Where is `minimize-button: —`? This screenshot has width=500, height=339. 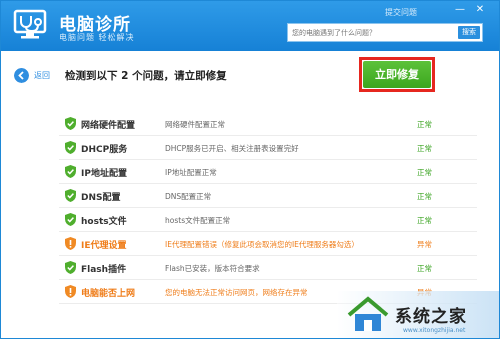 minimize-button: — is located at coordinates (460, 10).